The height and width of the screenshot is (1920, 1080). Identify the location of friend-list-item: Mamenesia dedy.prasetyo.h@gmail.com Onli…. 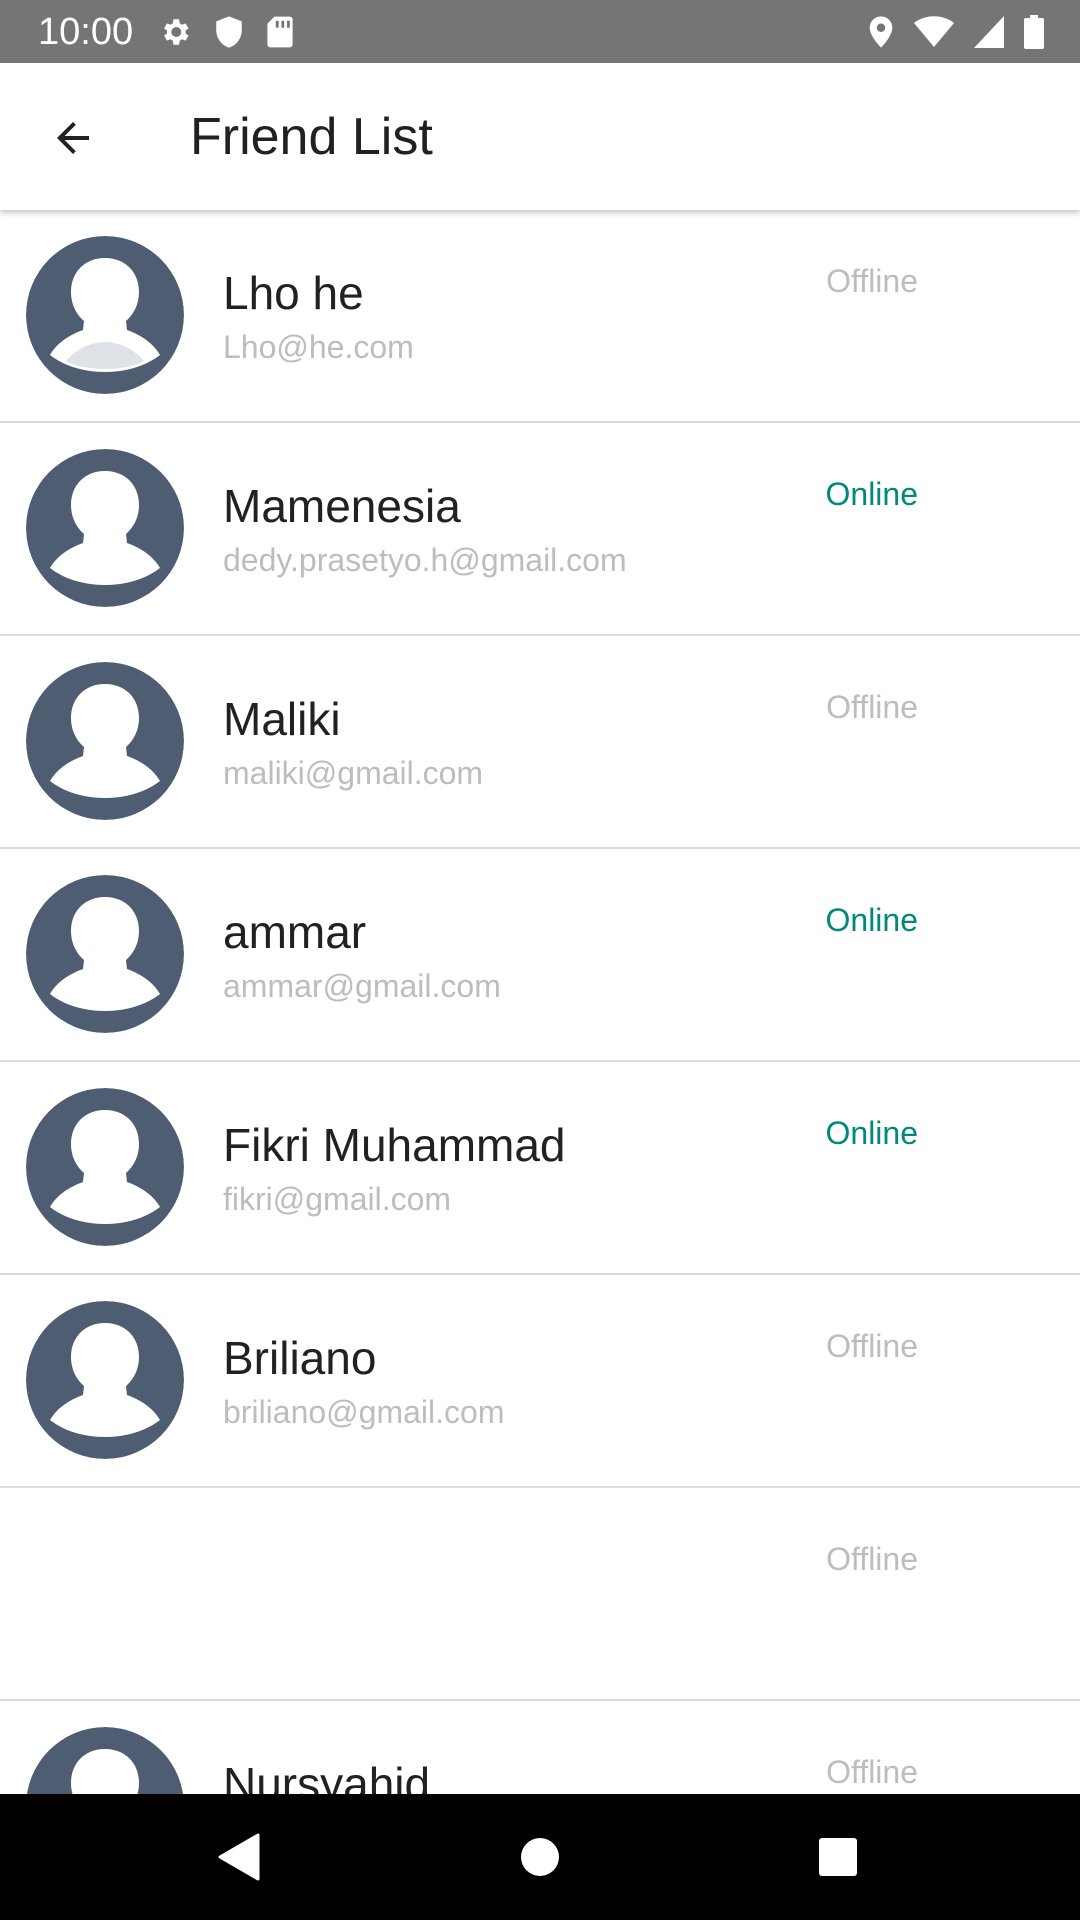
(540, 529).